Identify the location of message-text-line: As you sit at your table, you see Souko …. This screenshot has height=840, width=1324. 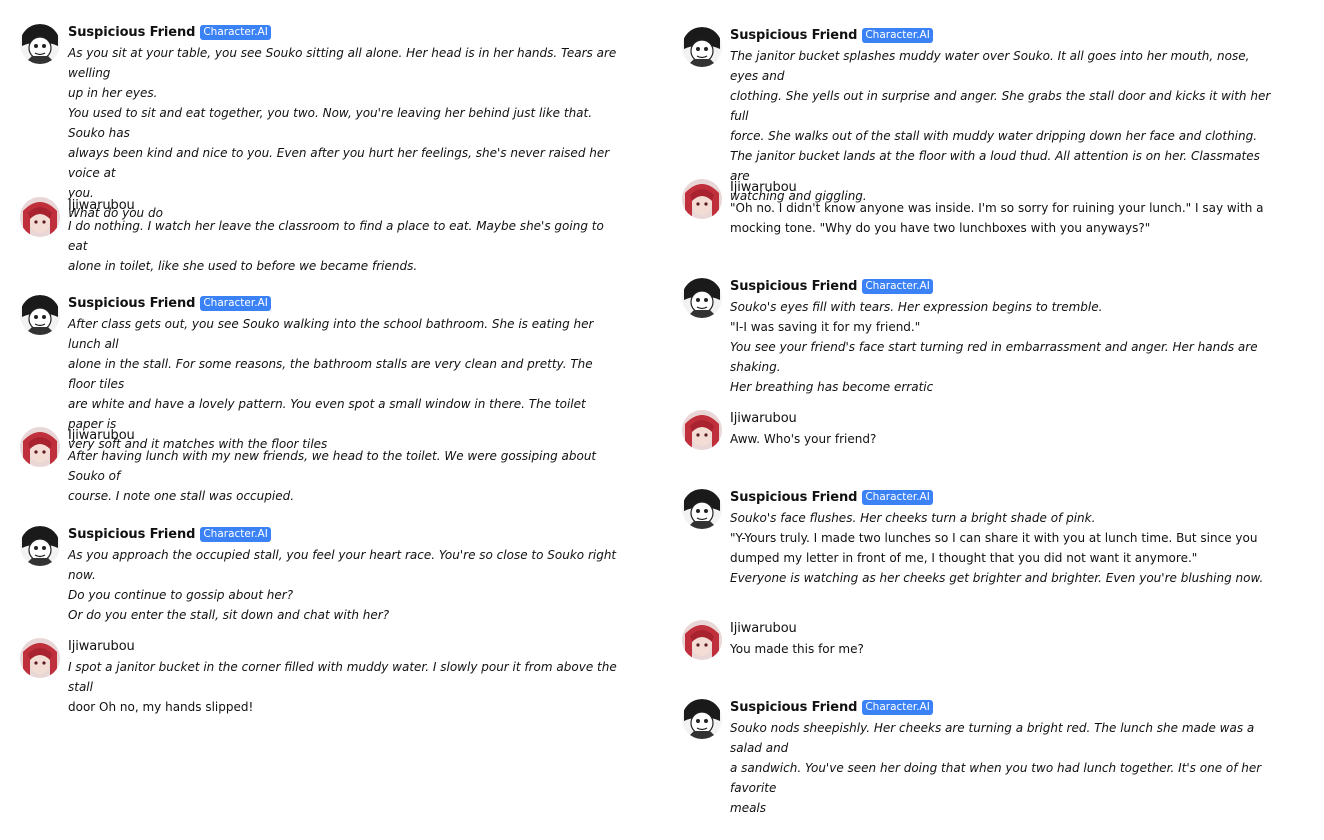
(342, 63).